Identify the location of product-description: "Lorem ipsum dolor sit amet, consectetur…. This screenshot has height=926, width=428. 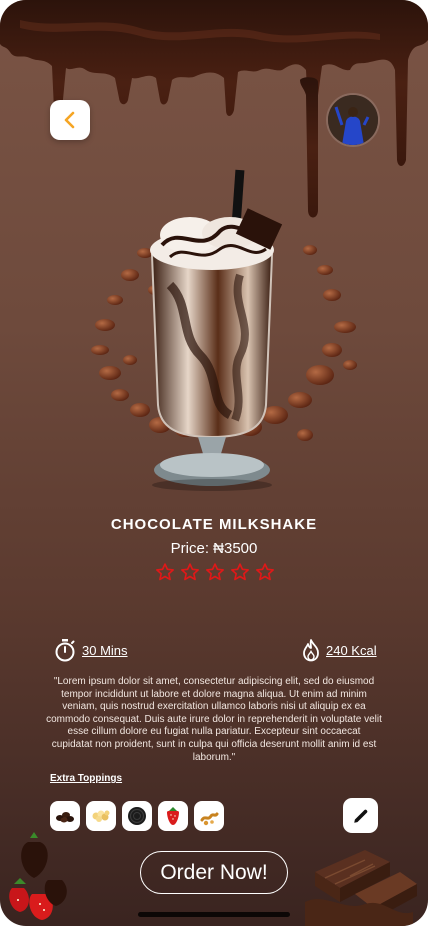
(214, 719).